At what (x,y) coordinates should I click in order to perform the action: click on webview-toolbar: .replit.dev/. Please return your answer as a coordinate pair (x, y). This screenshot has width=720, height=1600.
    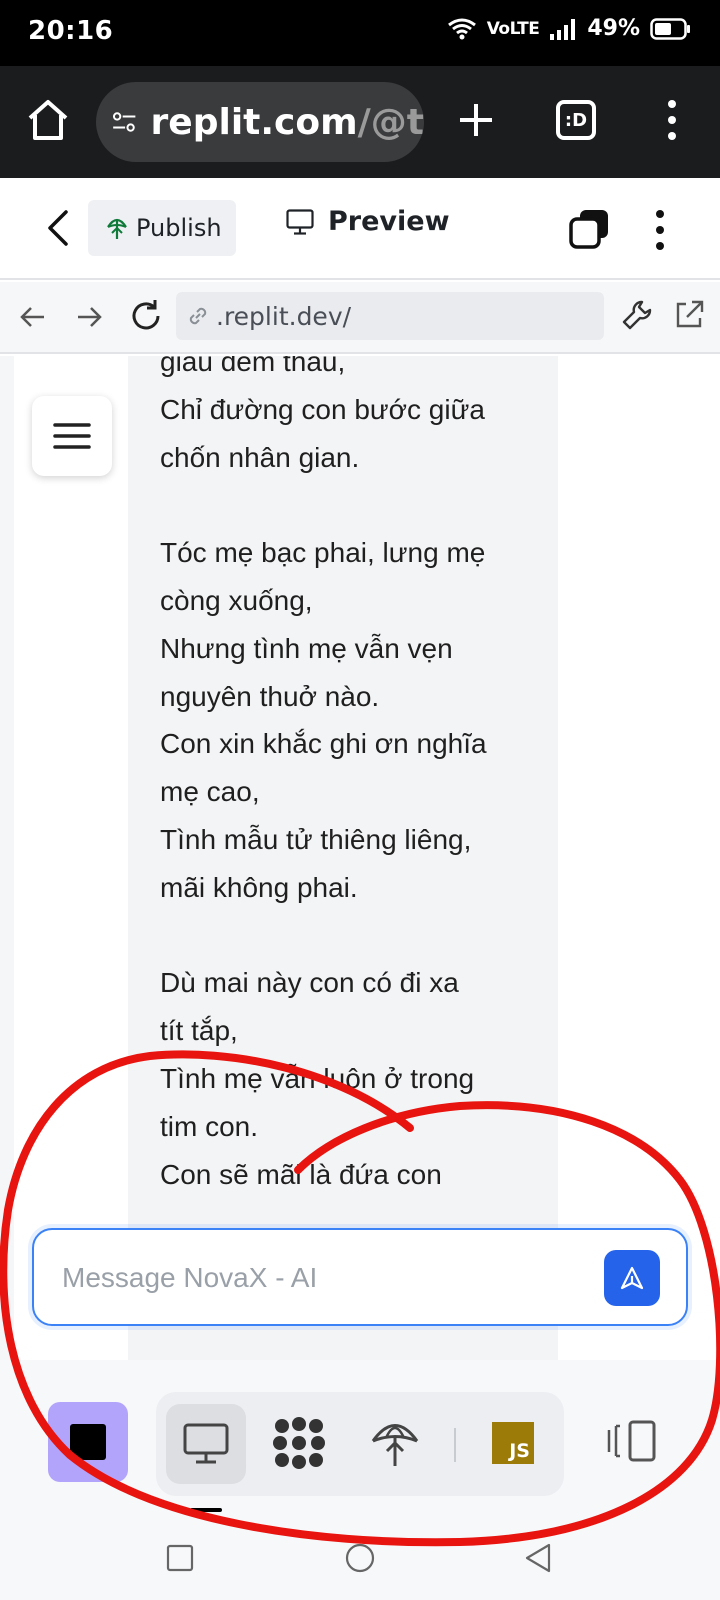
    Looking at the image, I should click on (360, 318).